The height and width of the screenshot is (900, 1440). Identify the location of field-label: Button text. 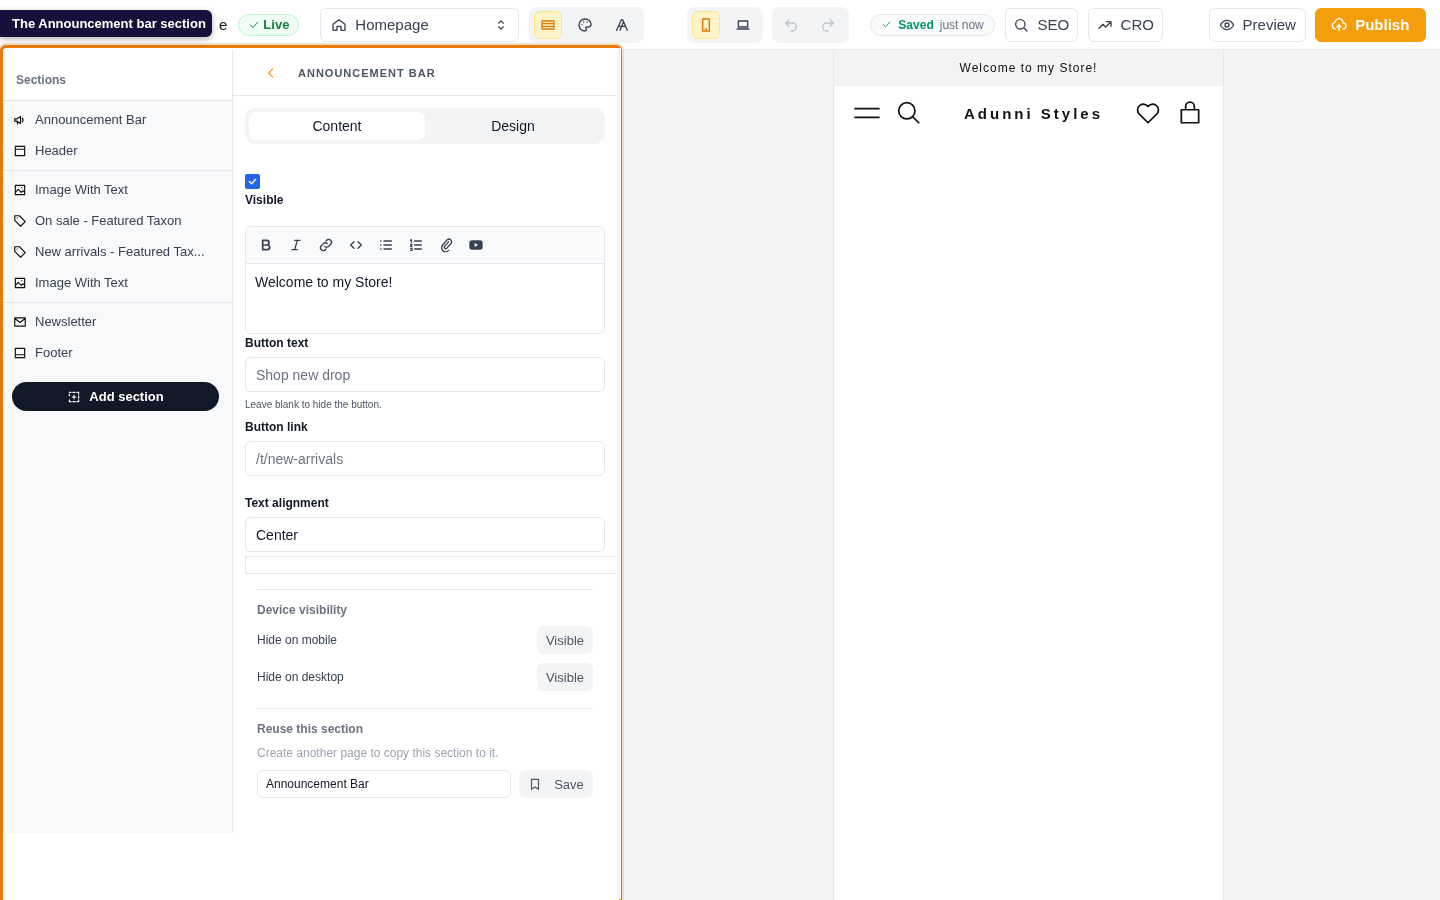
(277, 343).